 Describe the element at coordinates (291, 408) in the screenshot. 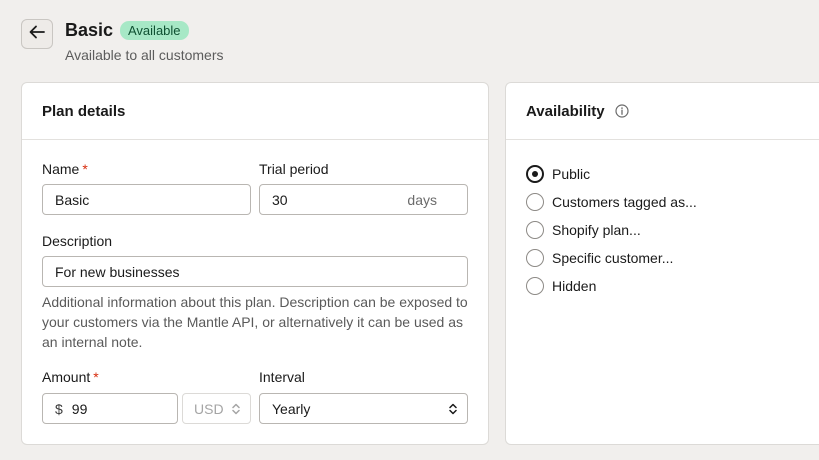

I see `interval-value: Yearly` at that location.